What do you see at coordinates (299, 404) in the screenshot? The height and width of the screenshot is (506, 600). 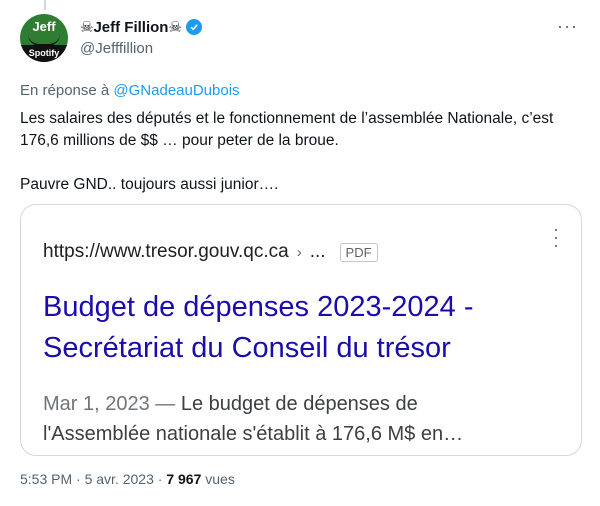 I see `card-snippet-line: Le budget de dépenses de` at bounding box center [299, 404].